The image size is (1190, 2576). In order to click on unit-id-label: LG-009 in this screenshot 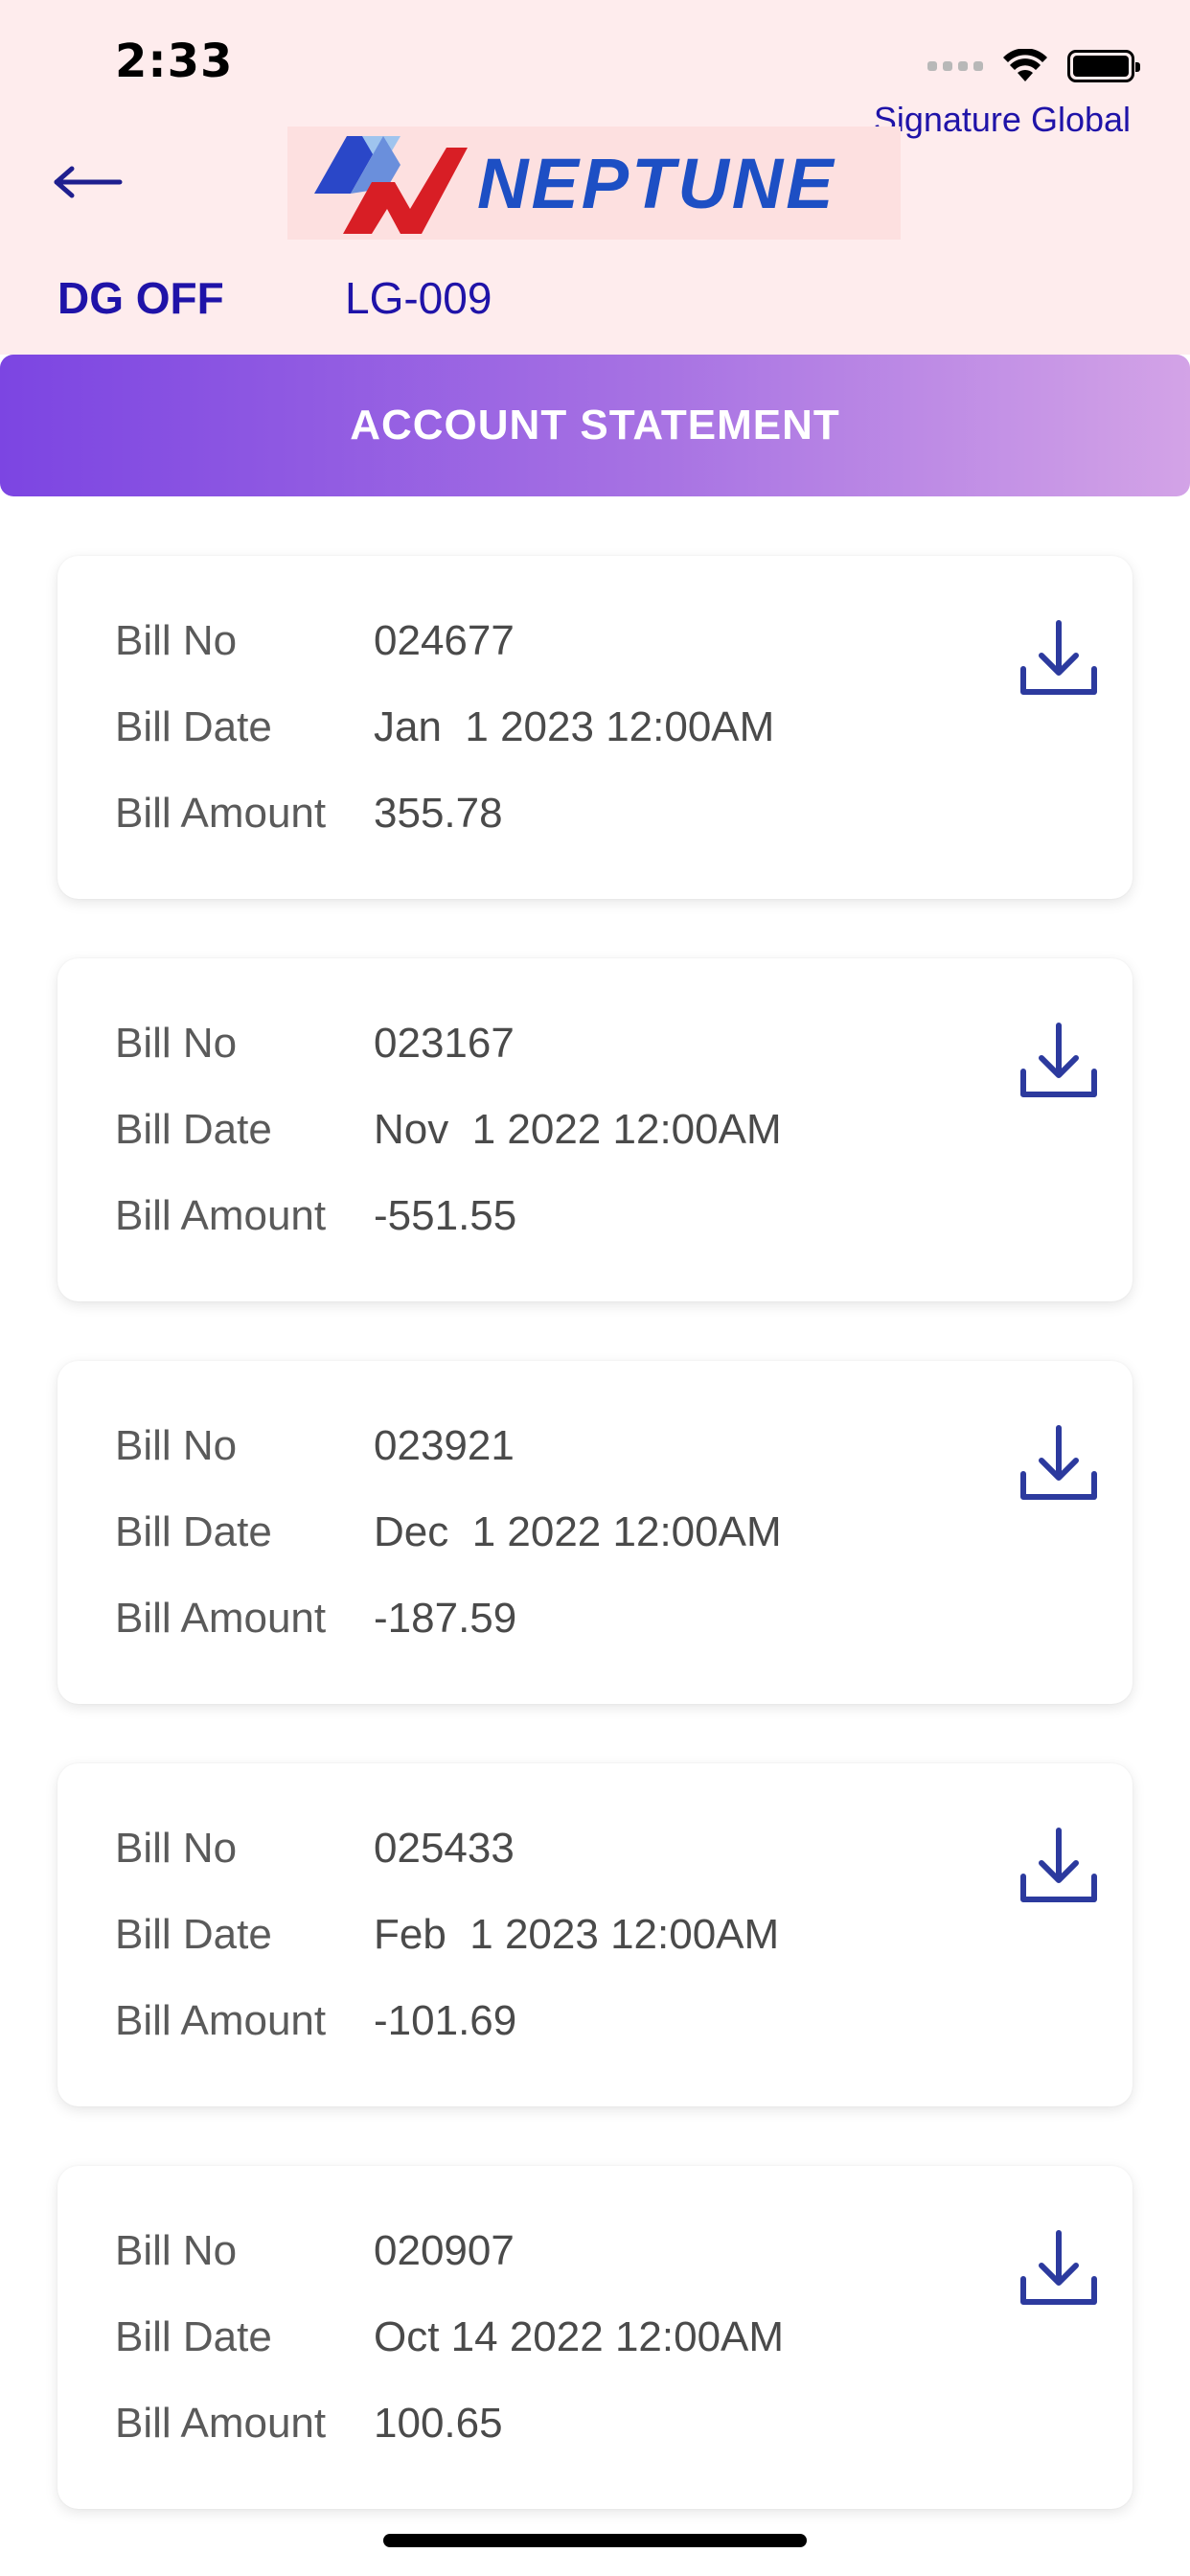, I will do `click(419, 298)`.